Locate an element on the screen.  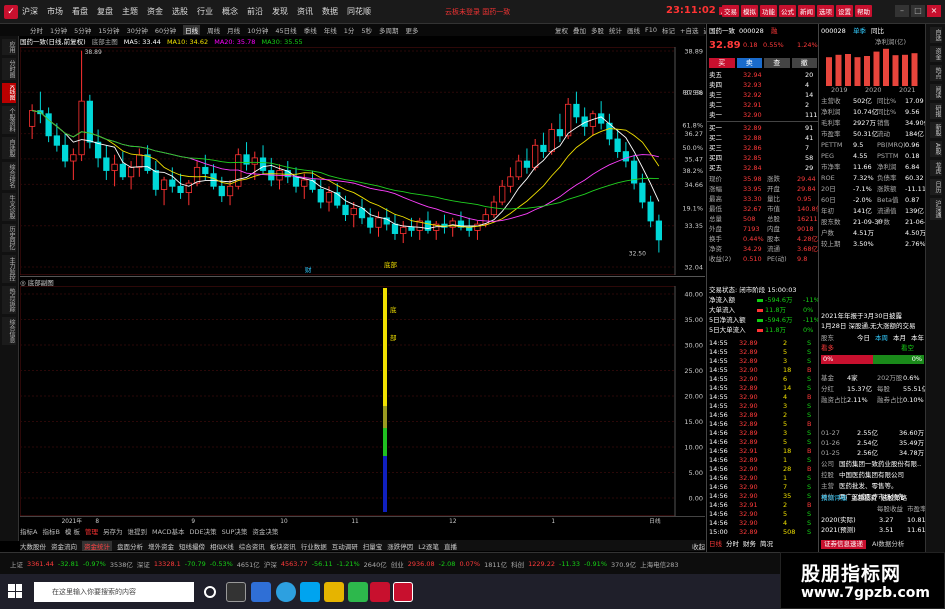
info-tab: 直播 is located at coordinates (450, 546).